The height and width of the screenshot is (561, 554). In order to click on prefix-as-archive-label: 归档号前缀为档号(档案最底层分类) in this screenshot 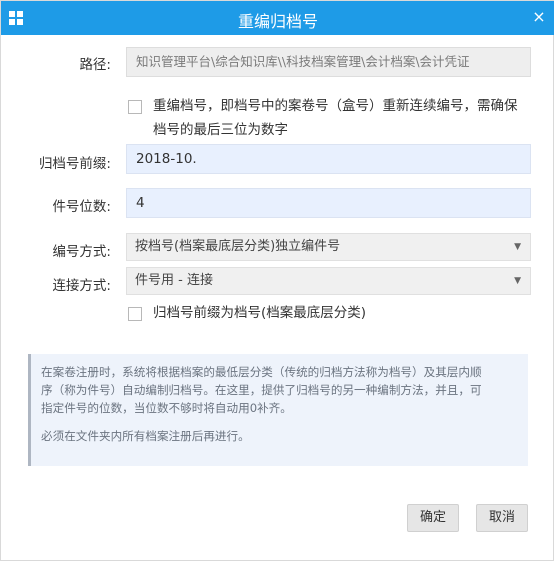, I will do `click(260, 313)`.